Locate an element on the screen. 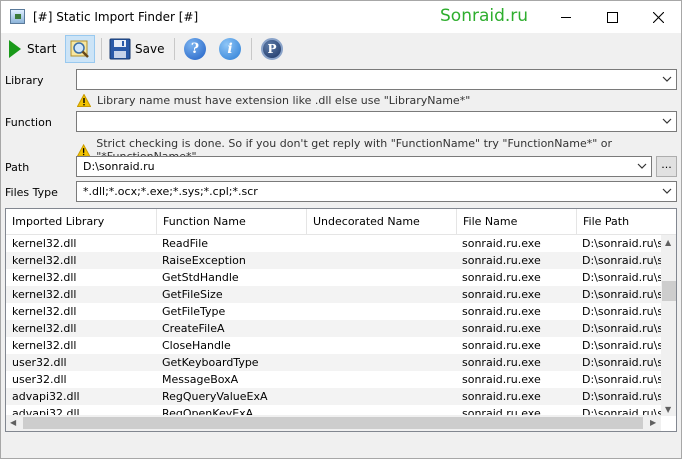 The height and width of the screenshot is (459, 682). scroll-right-icon: ▶ is located at coordinates (653, 422).